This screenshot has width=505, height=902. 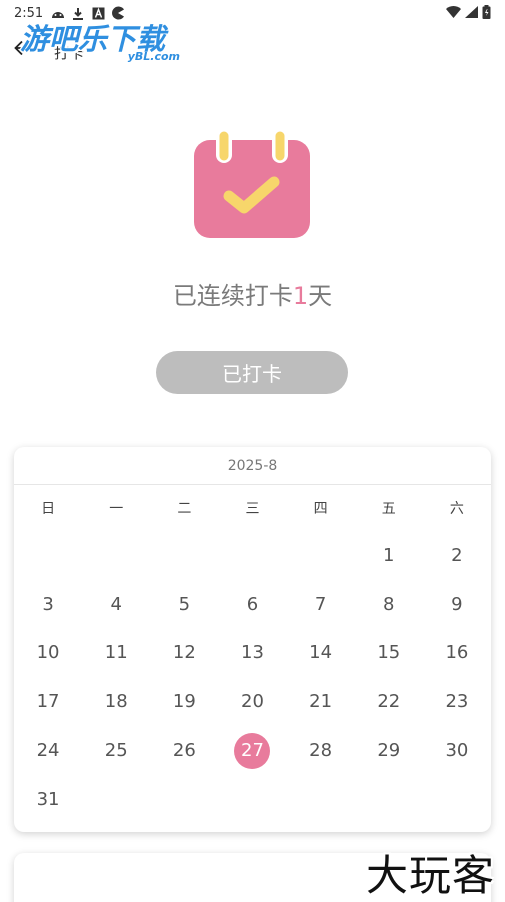 I want to click on calendar-day-cell: 1, so click(x=389, y=555).